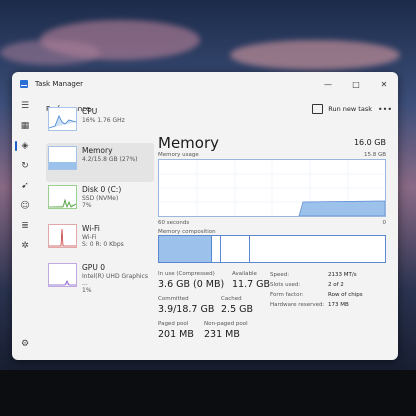 The height and width of the screenshot is (416, 416). Describe the element at coordinates (369, 142) in the screenshot. I see `memory-total: 16.0 GB` at that location.